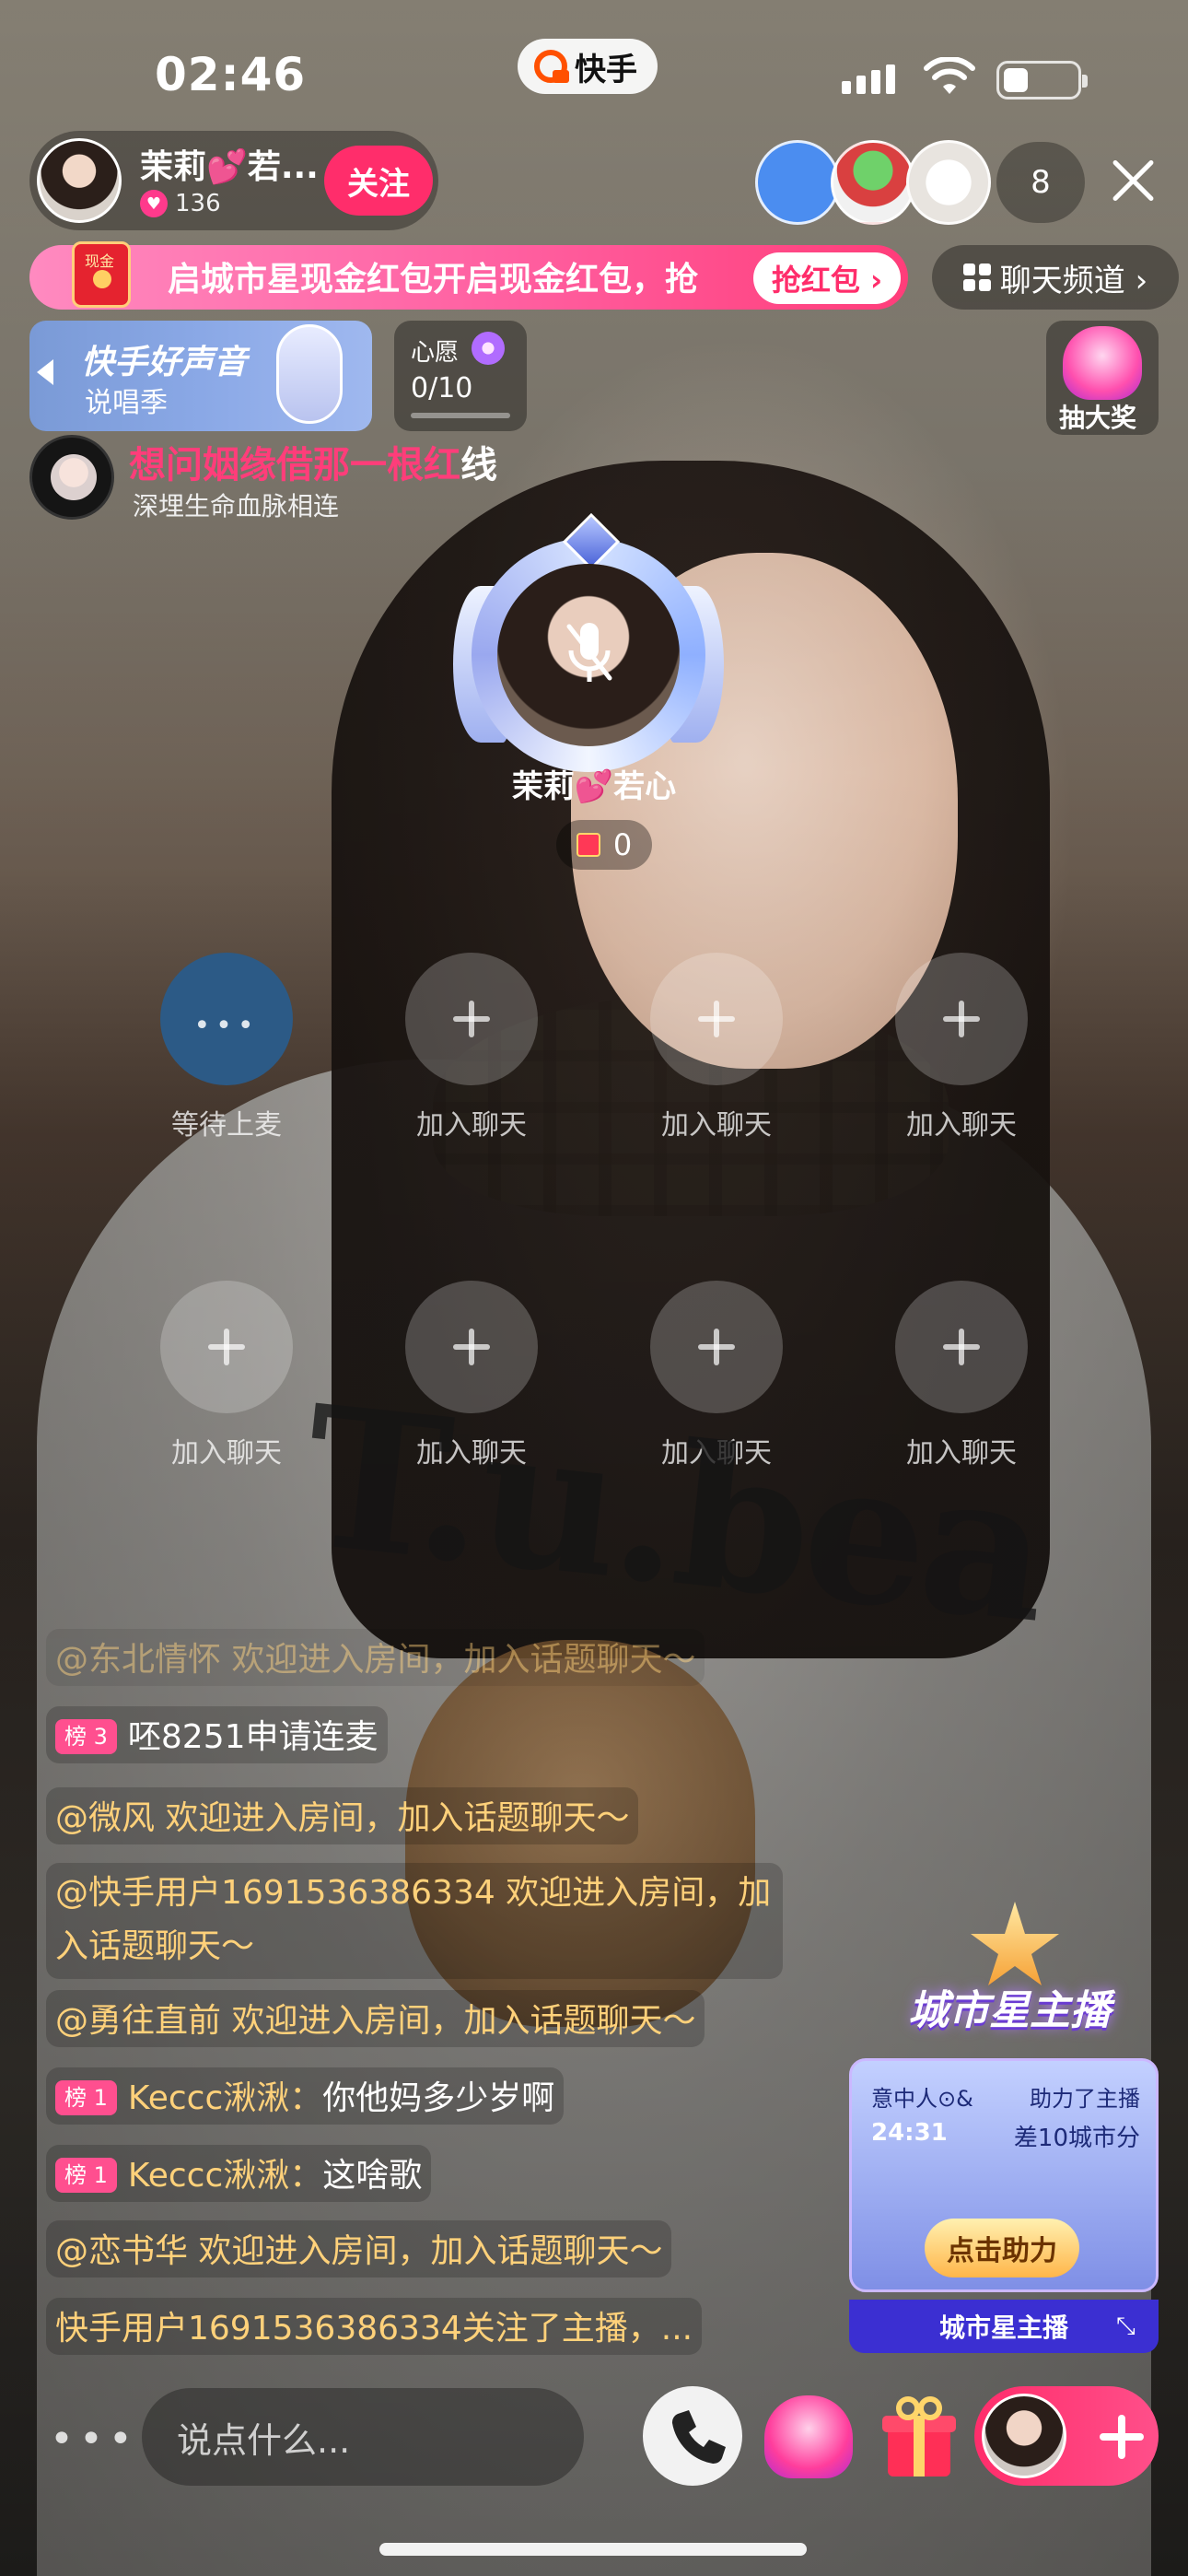 This screenshot has width=1188, height=2576. I want to click on cellular-signal-icon, so click(869, 79).